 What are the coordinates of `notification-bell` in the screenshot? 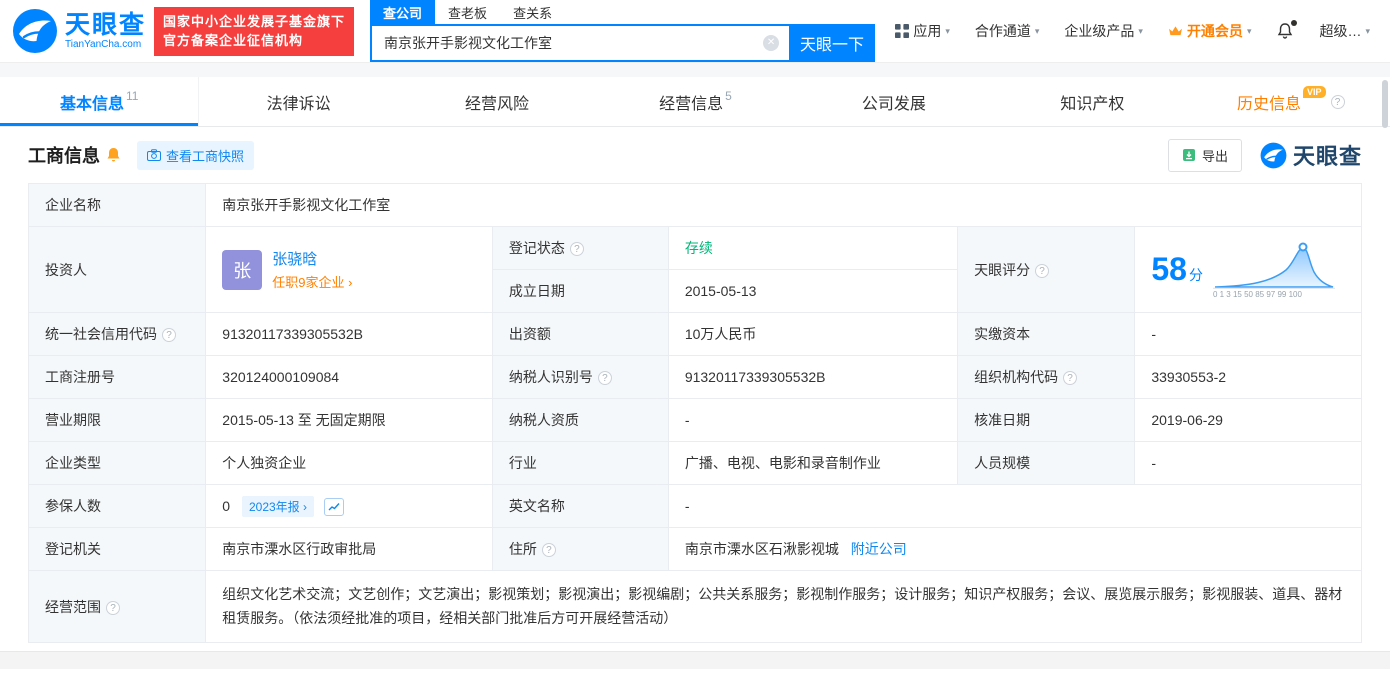 It's located at (1287, 30).